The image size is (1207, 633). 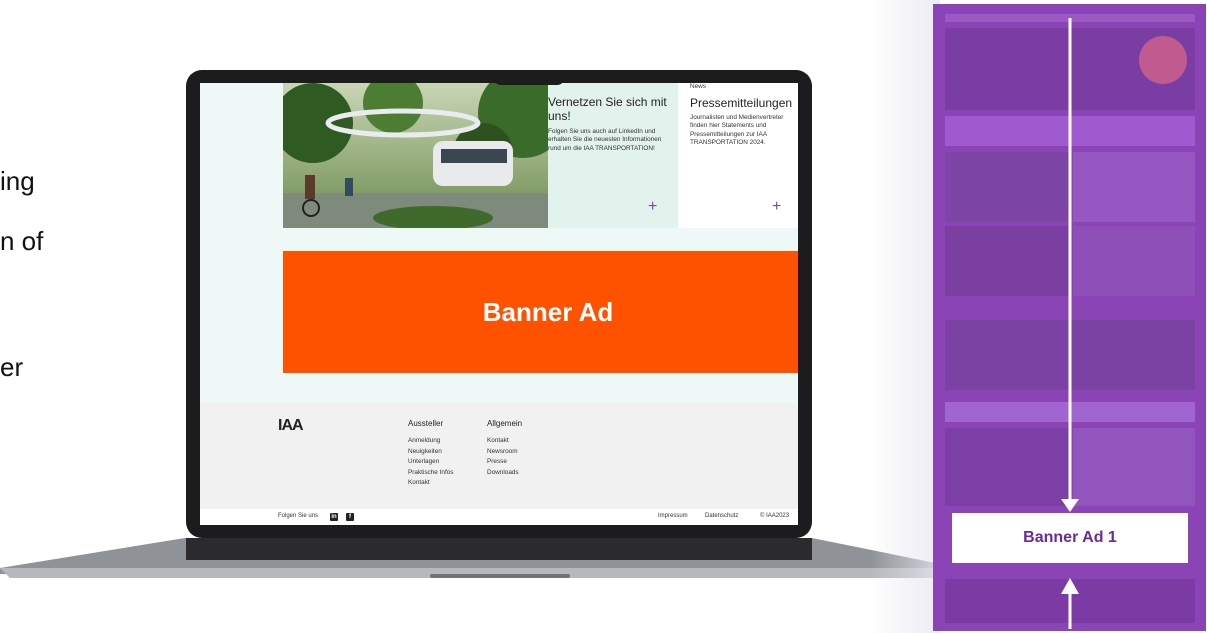 I want to click on impressum-link: Impressum, so click(x=673, y=516).